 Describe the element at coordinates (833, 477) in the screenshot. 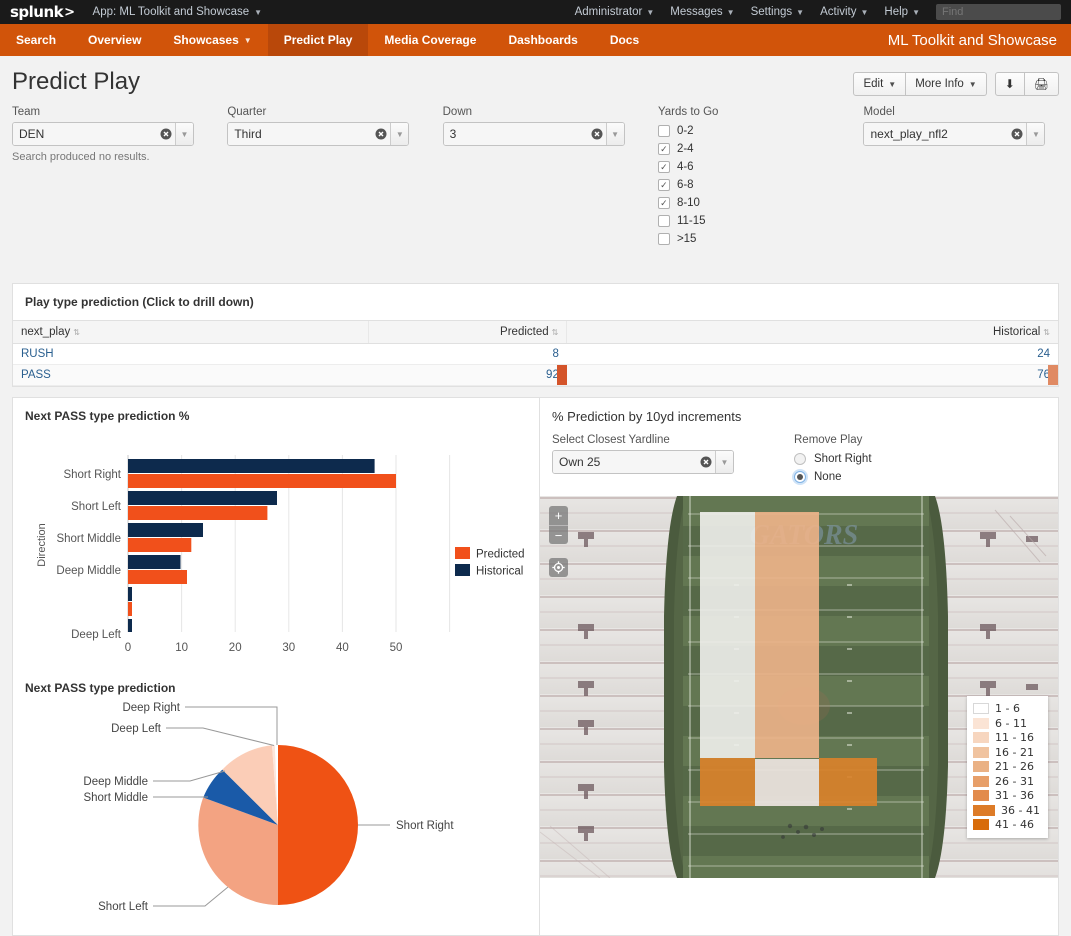

I see `radio-none: None` at that location.